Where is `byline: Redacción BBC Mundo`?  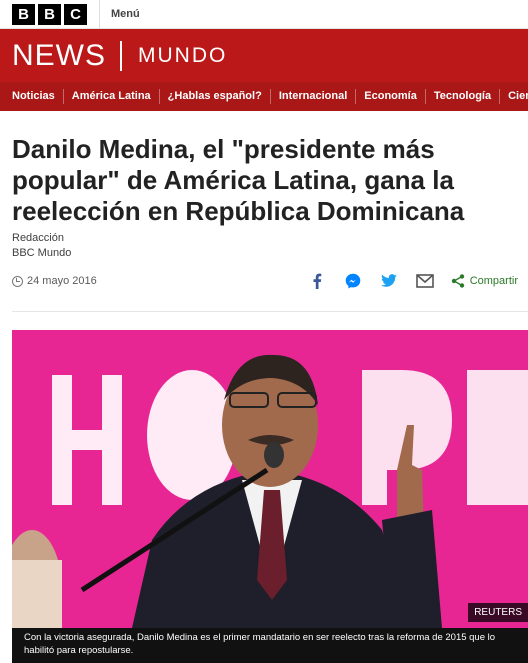
byline: Redacción BBC Mundo is located at coordinates (41, 246).